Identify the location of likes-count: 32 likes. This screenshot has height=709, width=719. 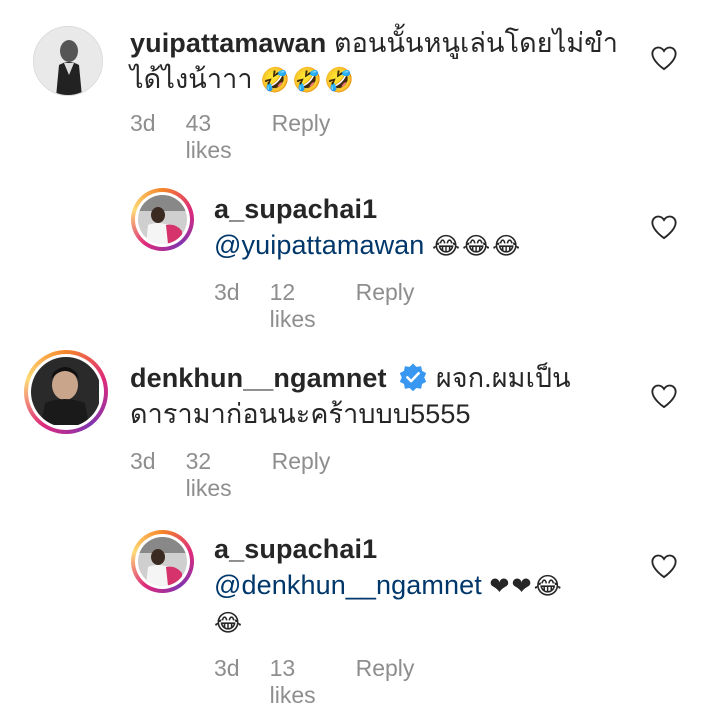
(209, 475).